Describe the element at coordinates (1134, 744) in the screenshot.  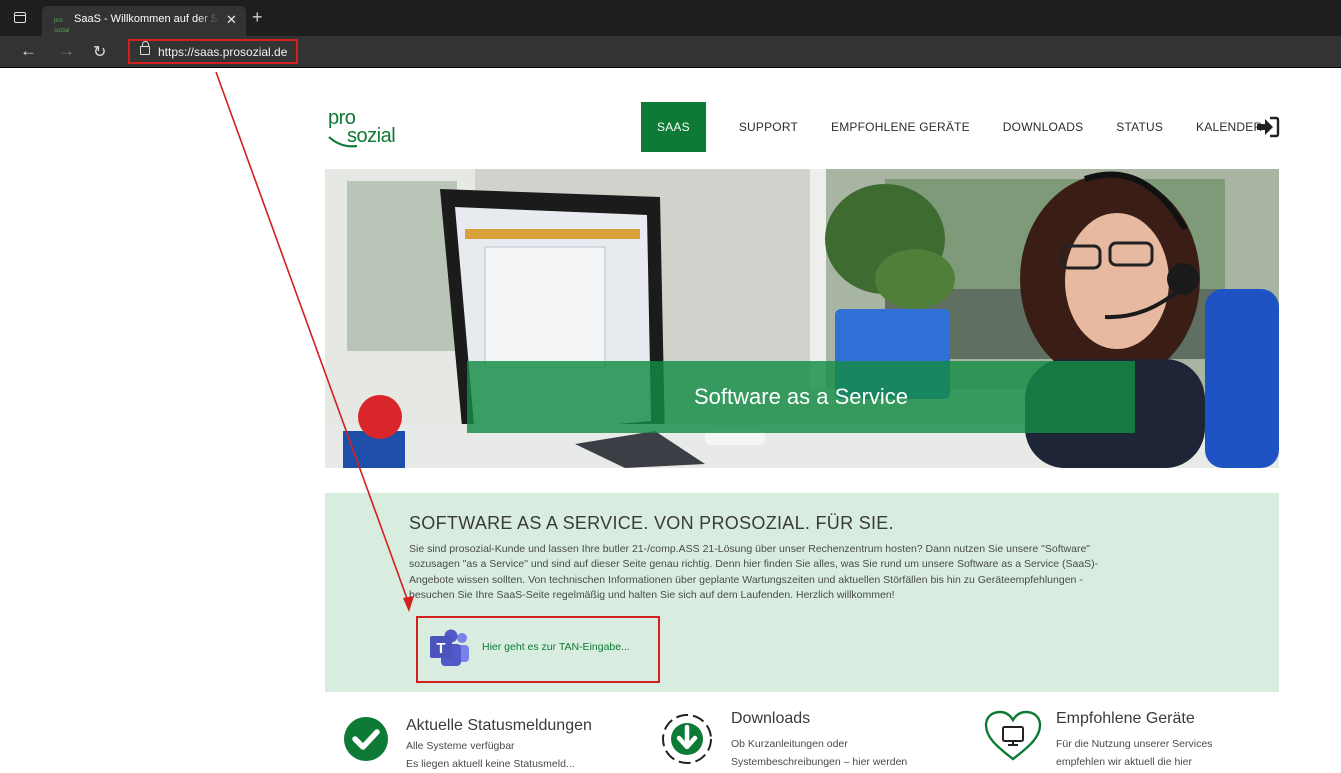
I see `feature-geraete-line: Für die Nutzung unserer Services` at that location.